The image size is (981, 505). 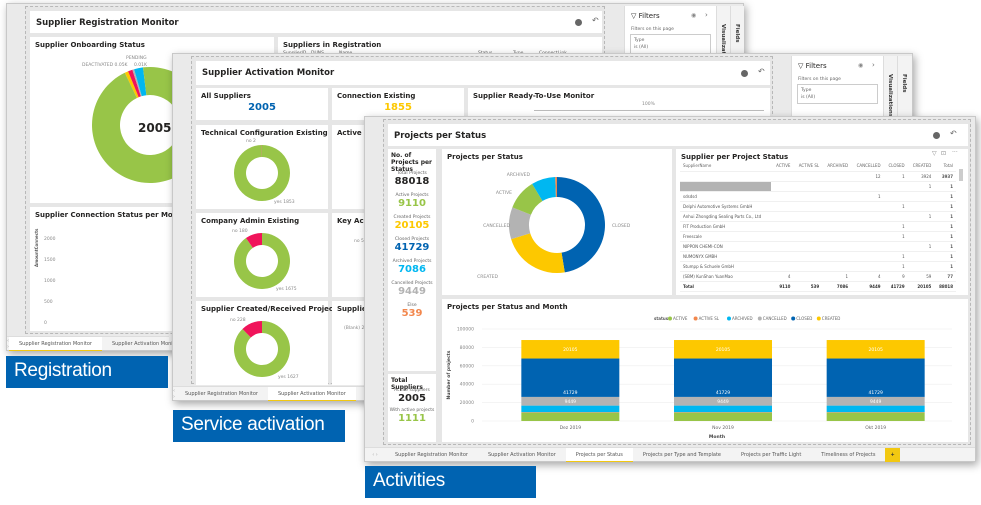 I want to click on table-cell: 4, so click(x=782, y=276).